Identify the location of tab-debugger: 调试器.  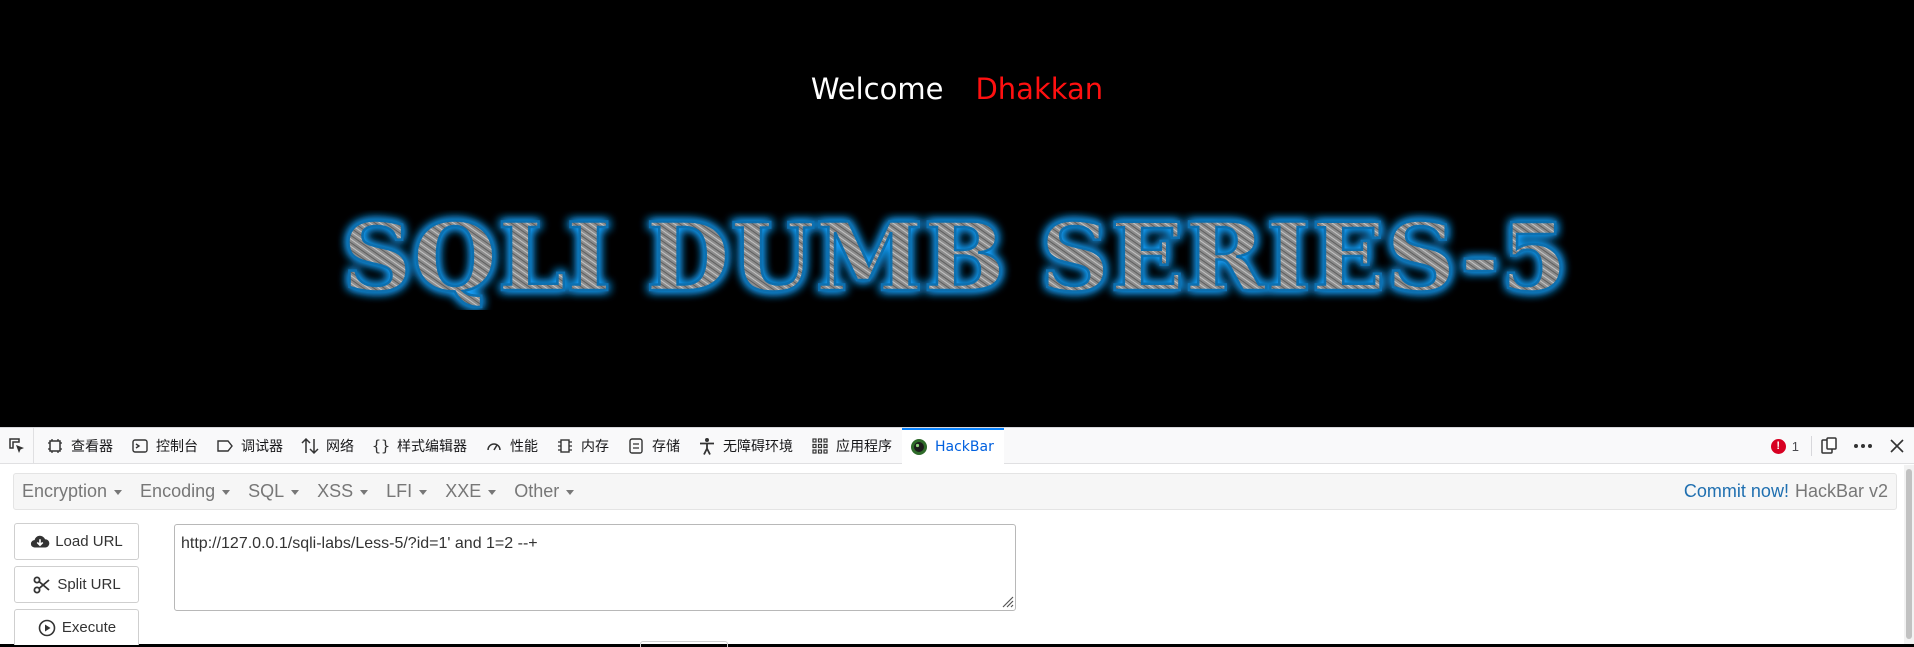
(250, 446).